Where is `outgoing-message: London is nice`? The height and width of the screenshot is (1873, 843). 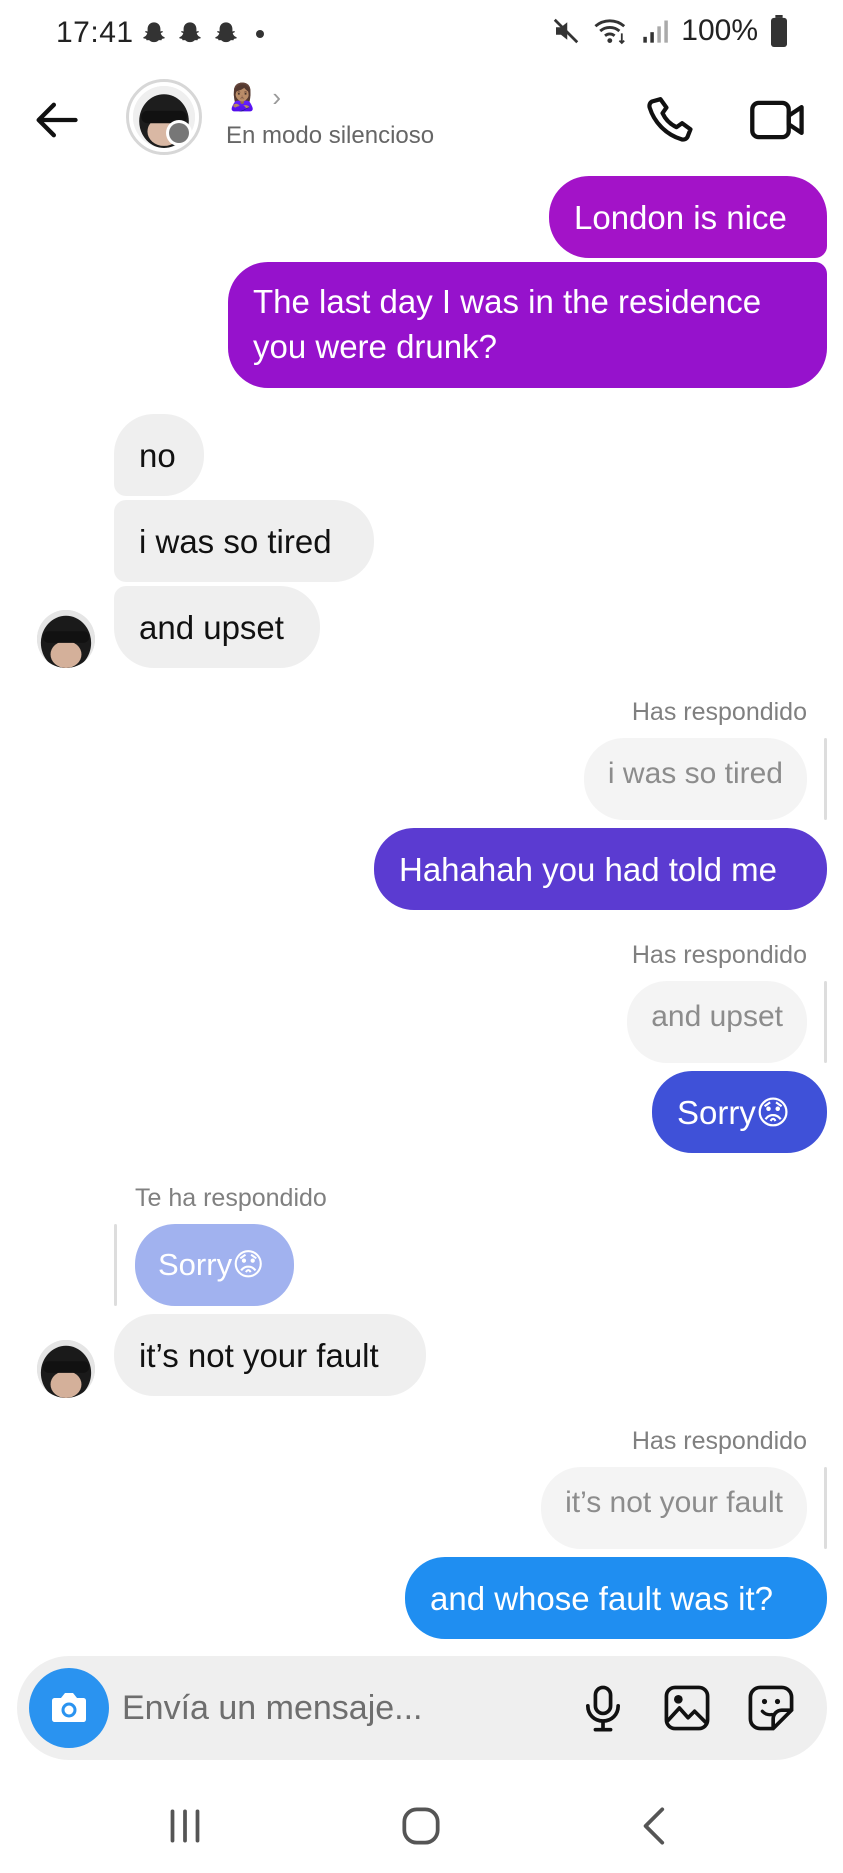
outgoing-message: London is nice is located at coordinates (688, 217).